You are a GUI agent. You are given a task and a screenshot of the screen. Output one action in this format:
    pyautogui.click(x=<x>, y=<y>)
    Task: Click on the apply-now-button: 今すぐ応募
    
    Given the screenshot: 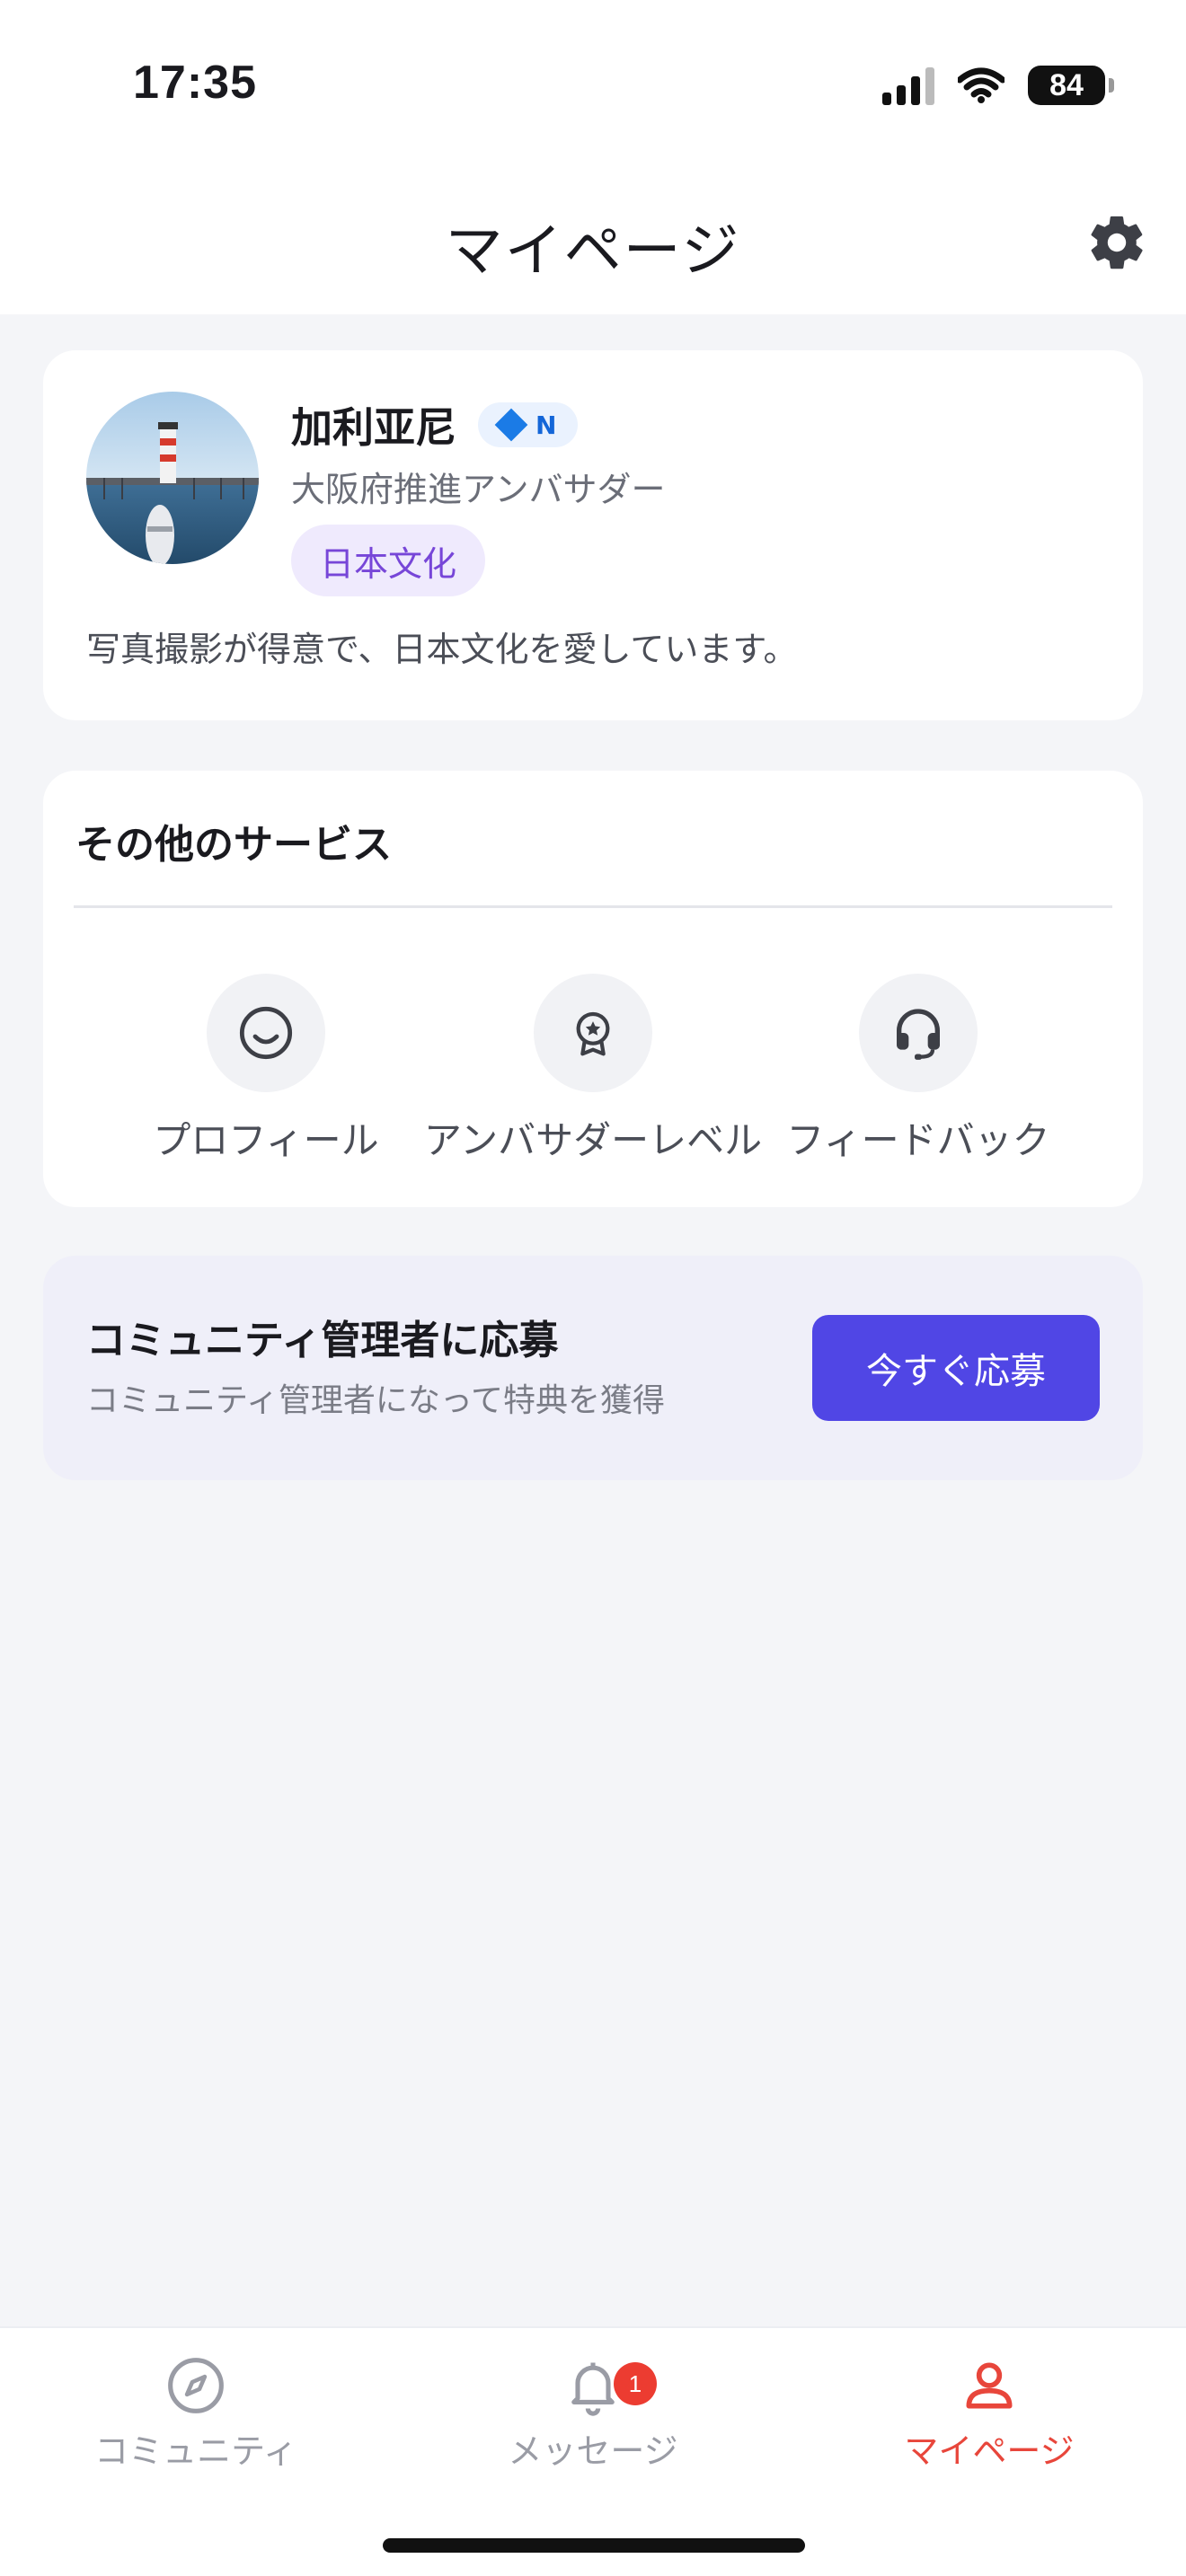 What is the action you would take?
    pyautogui.click(x=956, y=1368)
    